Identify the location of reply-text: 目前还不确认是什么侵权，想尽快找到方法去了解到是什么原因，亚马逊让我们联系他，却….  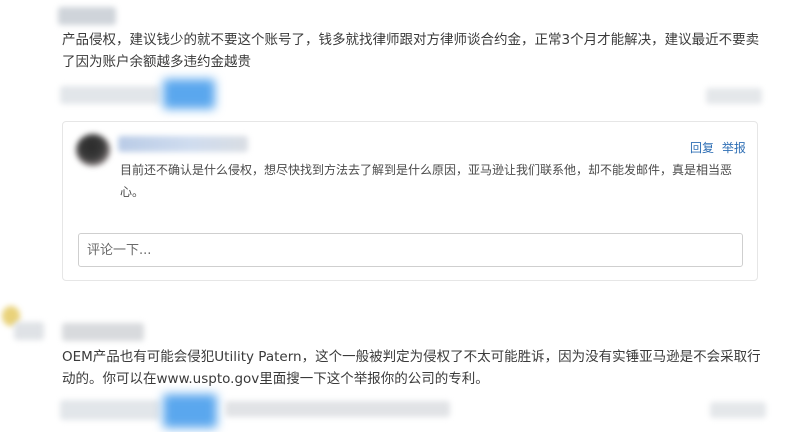
(426, 181).